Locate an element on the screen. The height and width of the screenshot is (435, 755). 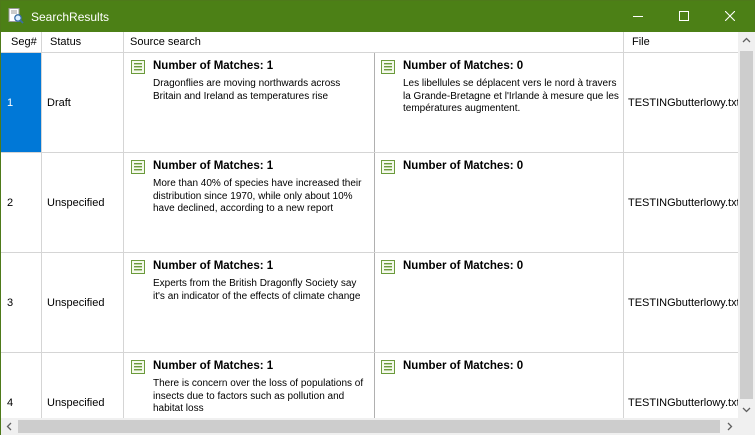
title-bar: SearchResults is located at coordinates (377, 16).